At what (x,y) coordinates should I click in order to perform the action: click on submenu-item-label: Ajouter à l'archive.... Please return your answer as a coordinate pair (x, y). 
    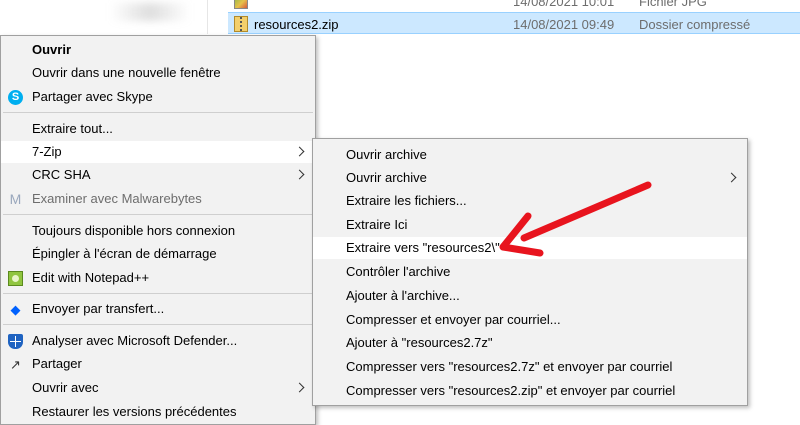
    Looking at the image, I should click on (403, 295).